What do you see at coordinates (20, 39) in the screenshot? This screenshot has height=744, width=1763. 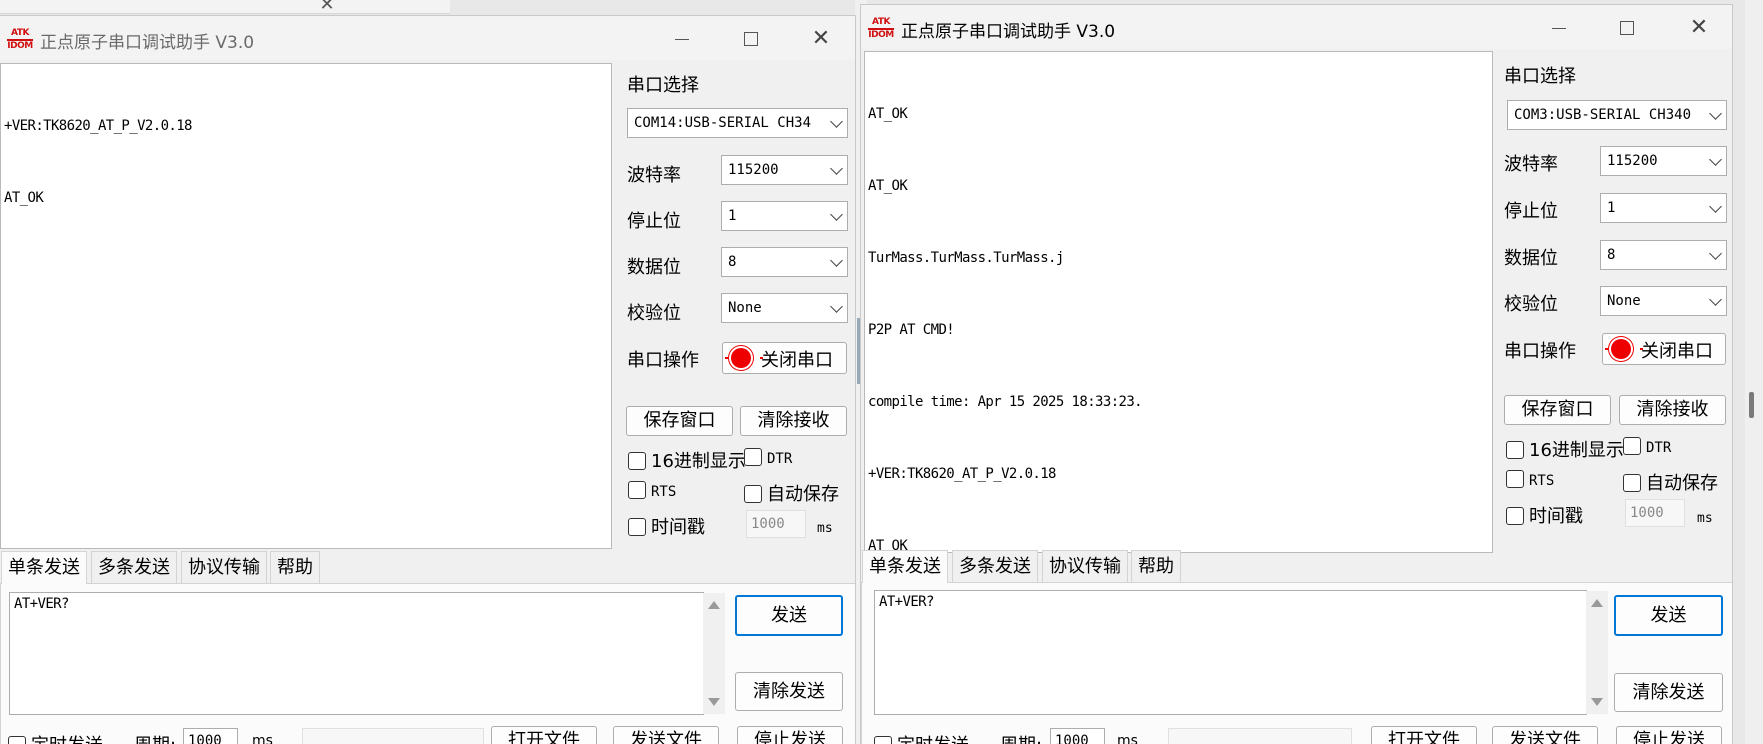 I see `atk-logo-icon: ATK IDOM` at bounding box center [20, 39].